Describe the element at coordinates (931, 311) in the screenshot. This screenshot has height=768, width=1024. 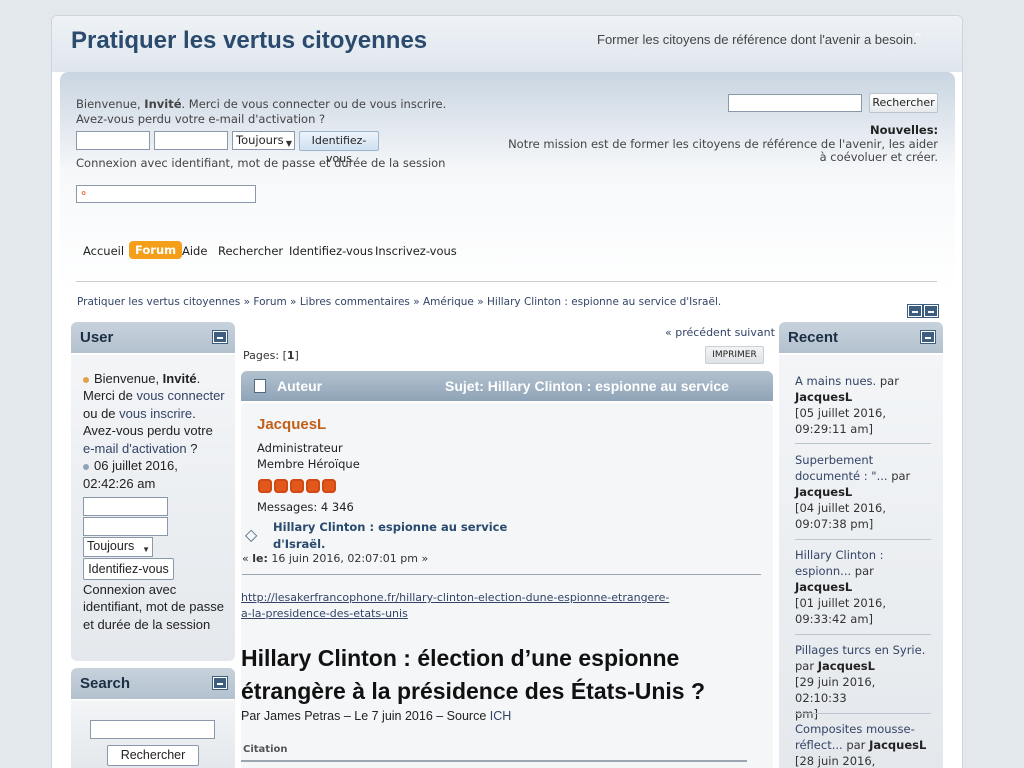
I see `collapse-right-icon` at that location.